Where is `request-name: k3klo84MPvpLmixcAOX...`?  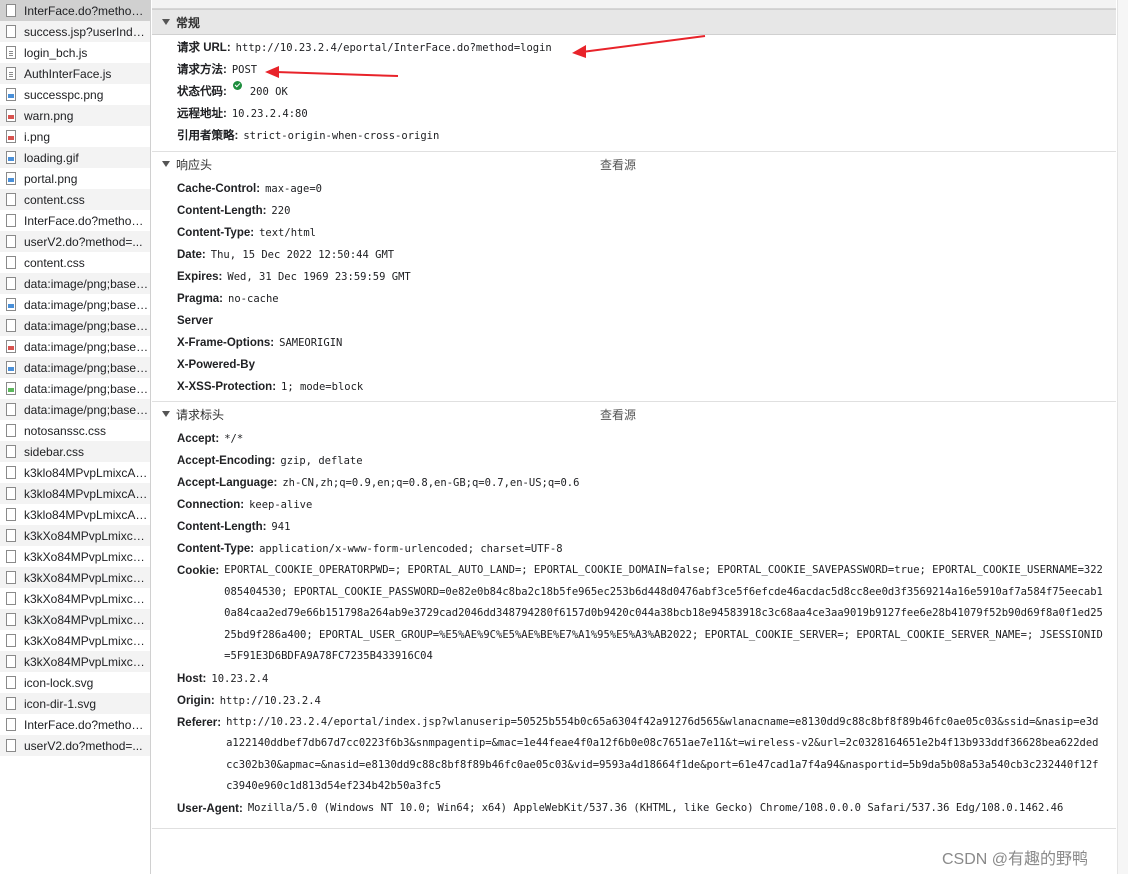 request-name: k3klo84MPvpLmixcAOX... is located at coordinates (87, 472).